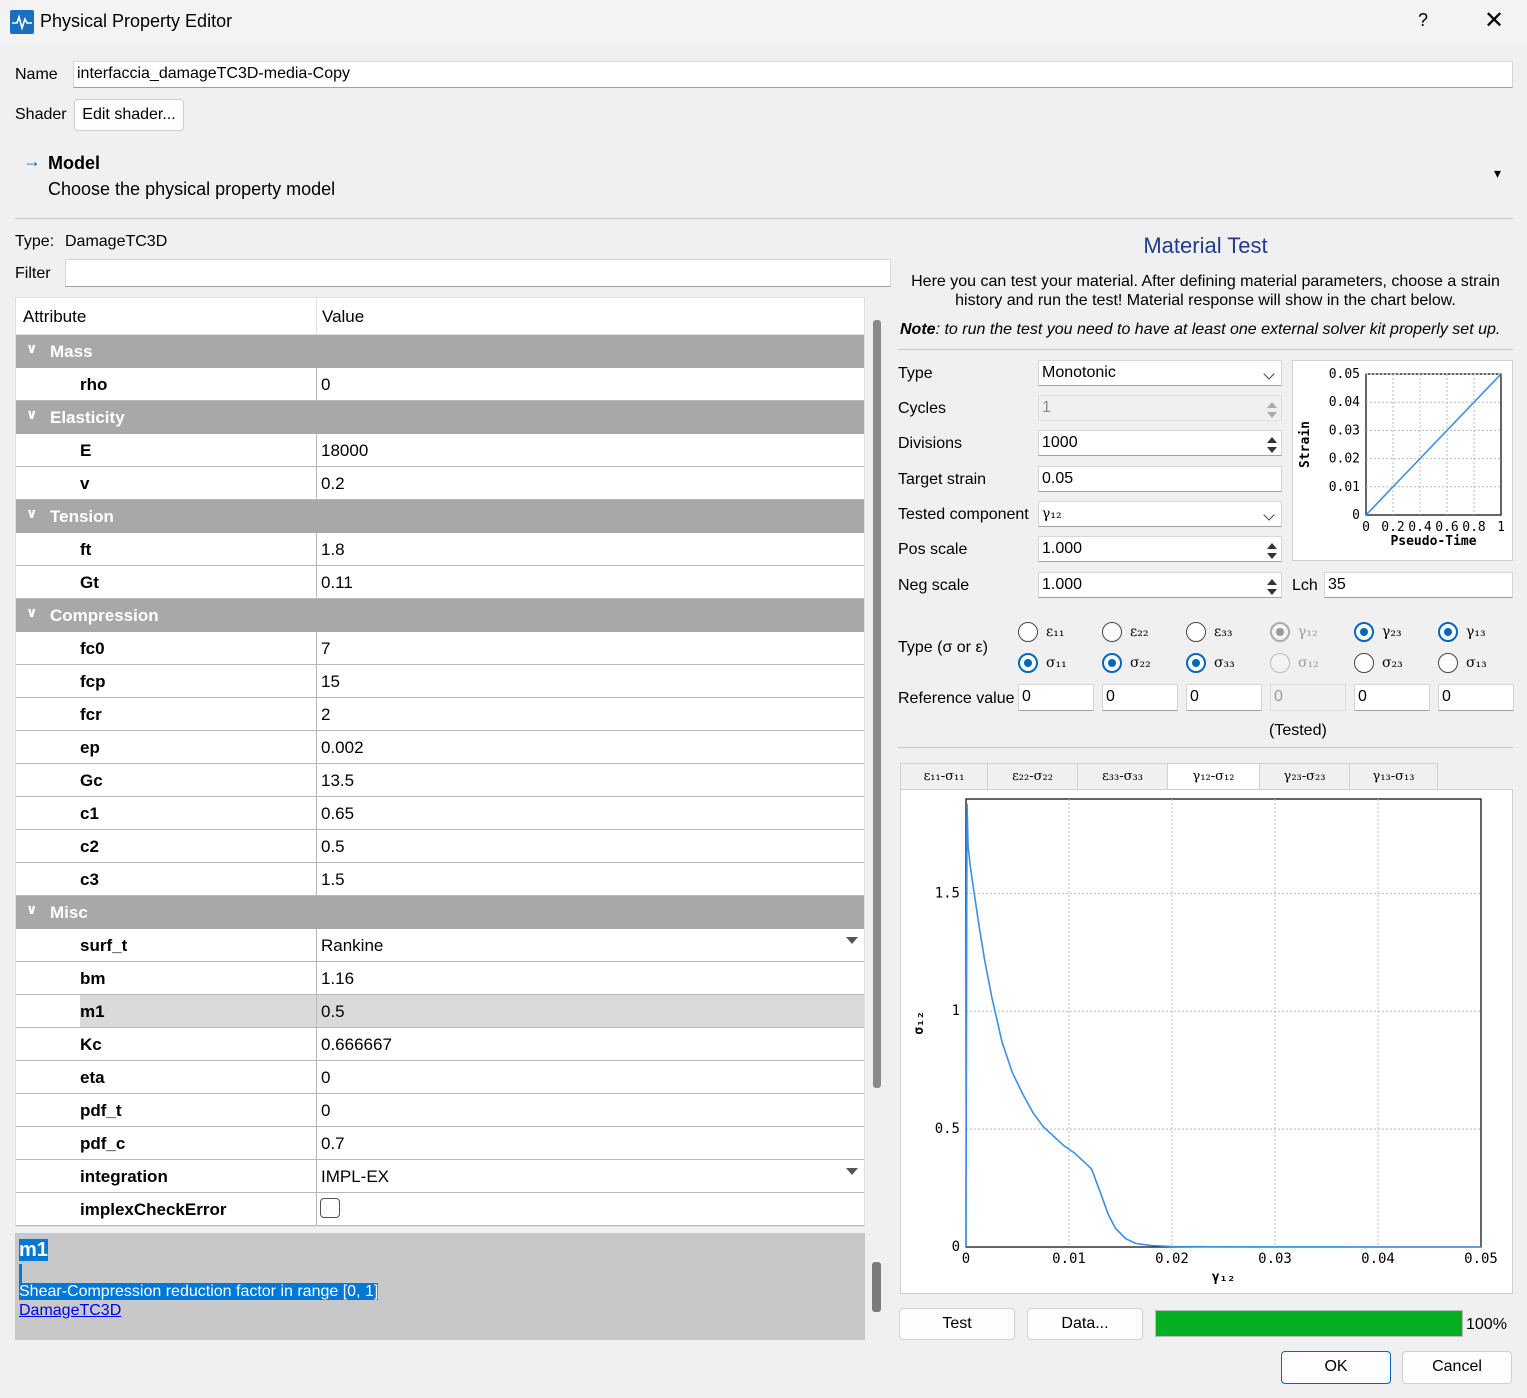 The width and height of the screenshot is (1527, 1398). Describe the element at coordinates (440, 912) in the screenshot. I see `group-row-misc: ∨ Misc` at that location.